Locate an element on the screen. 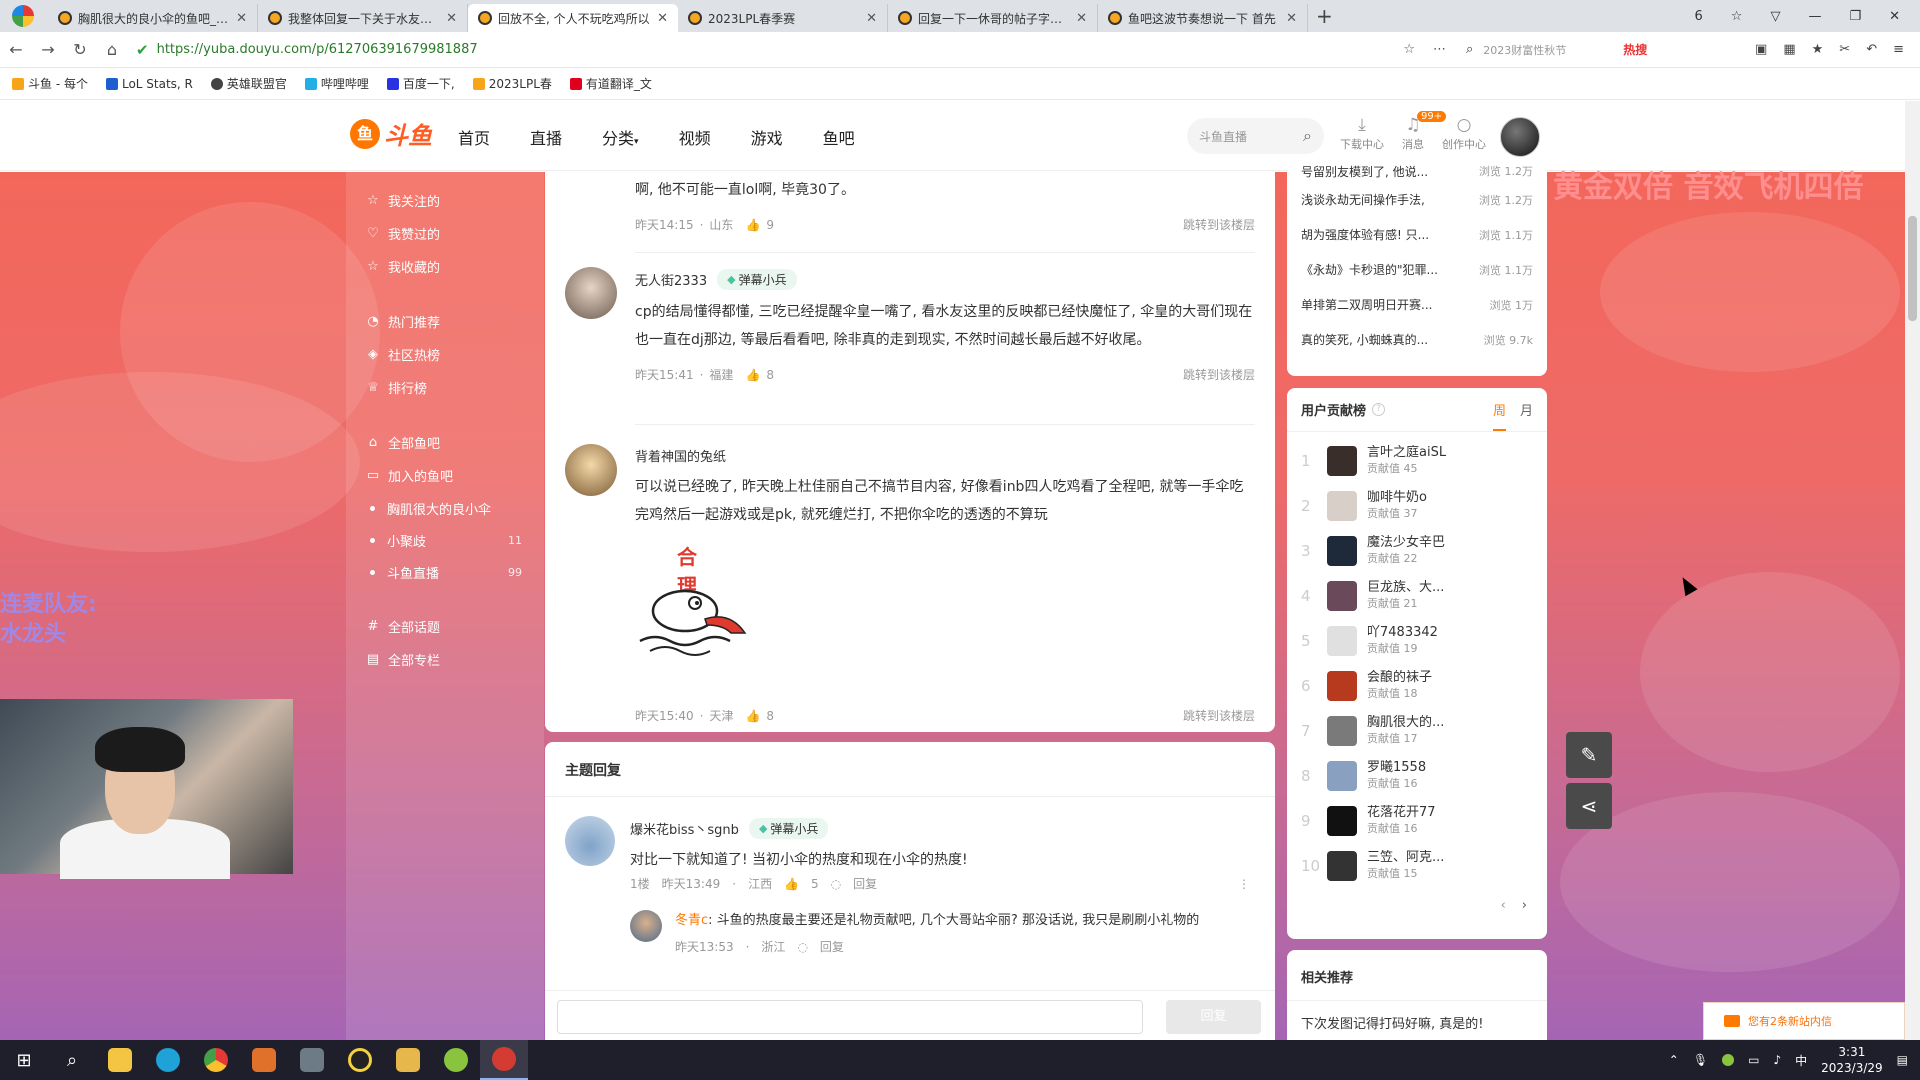 This screenshot has height=1080, width=1920. contributor-row: 2 咖啡牛奶o 贡献值 37 is located at coordinates (1417, 505).